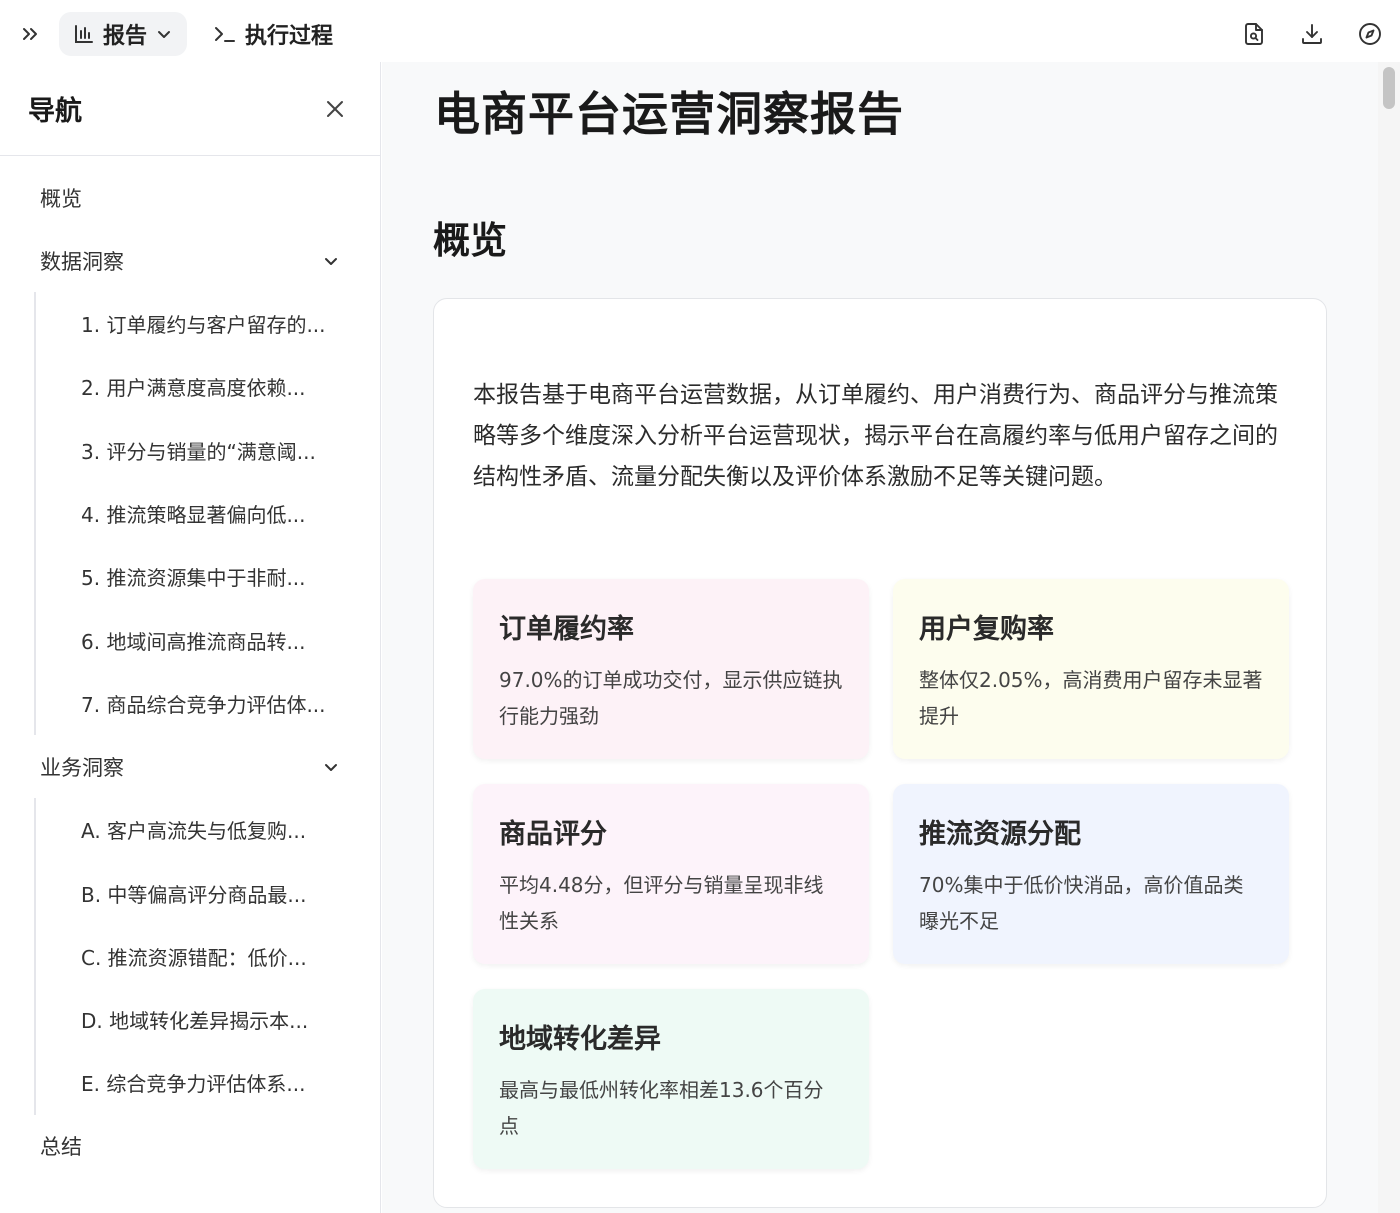 This screenshot has width=1400, height=1213. I want to click on metric-card-repurchase: 用户复购率 整体仅2.05%，高消费用户留存未显著提升, so click(1091, 669).